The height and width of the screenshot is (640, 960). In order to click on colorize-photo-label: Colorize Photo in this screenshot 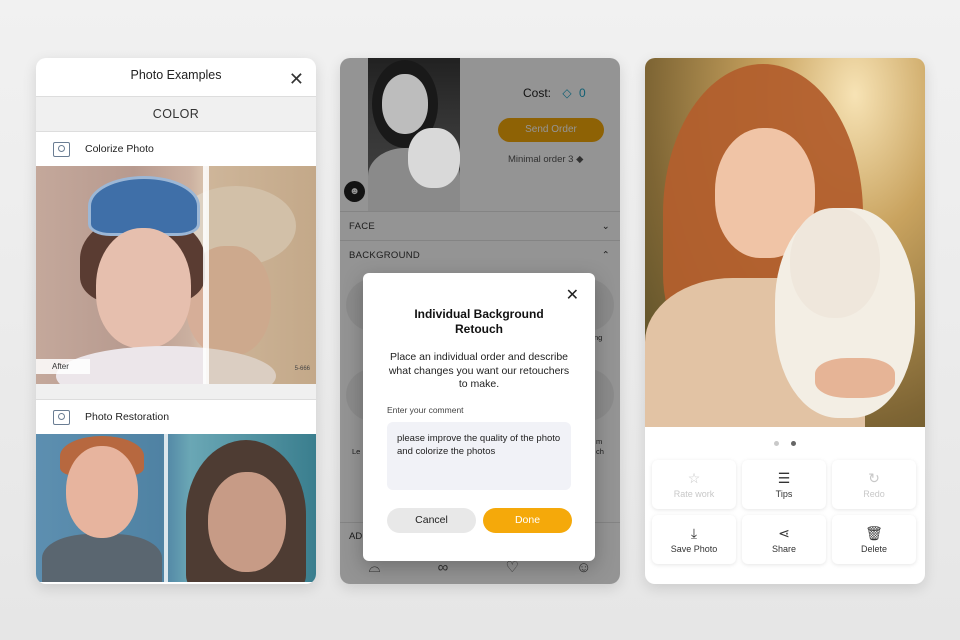, I will do `click(119, 149)`.